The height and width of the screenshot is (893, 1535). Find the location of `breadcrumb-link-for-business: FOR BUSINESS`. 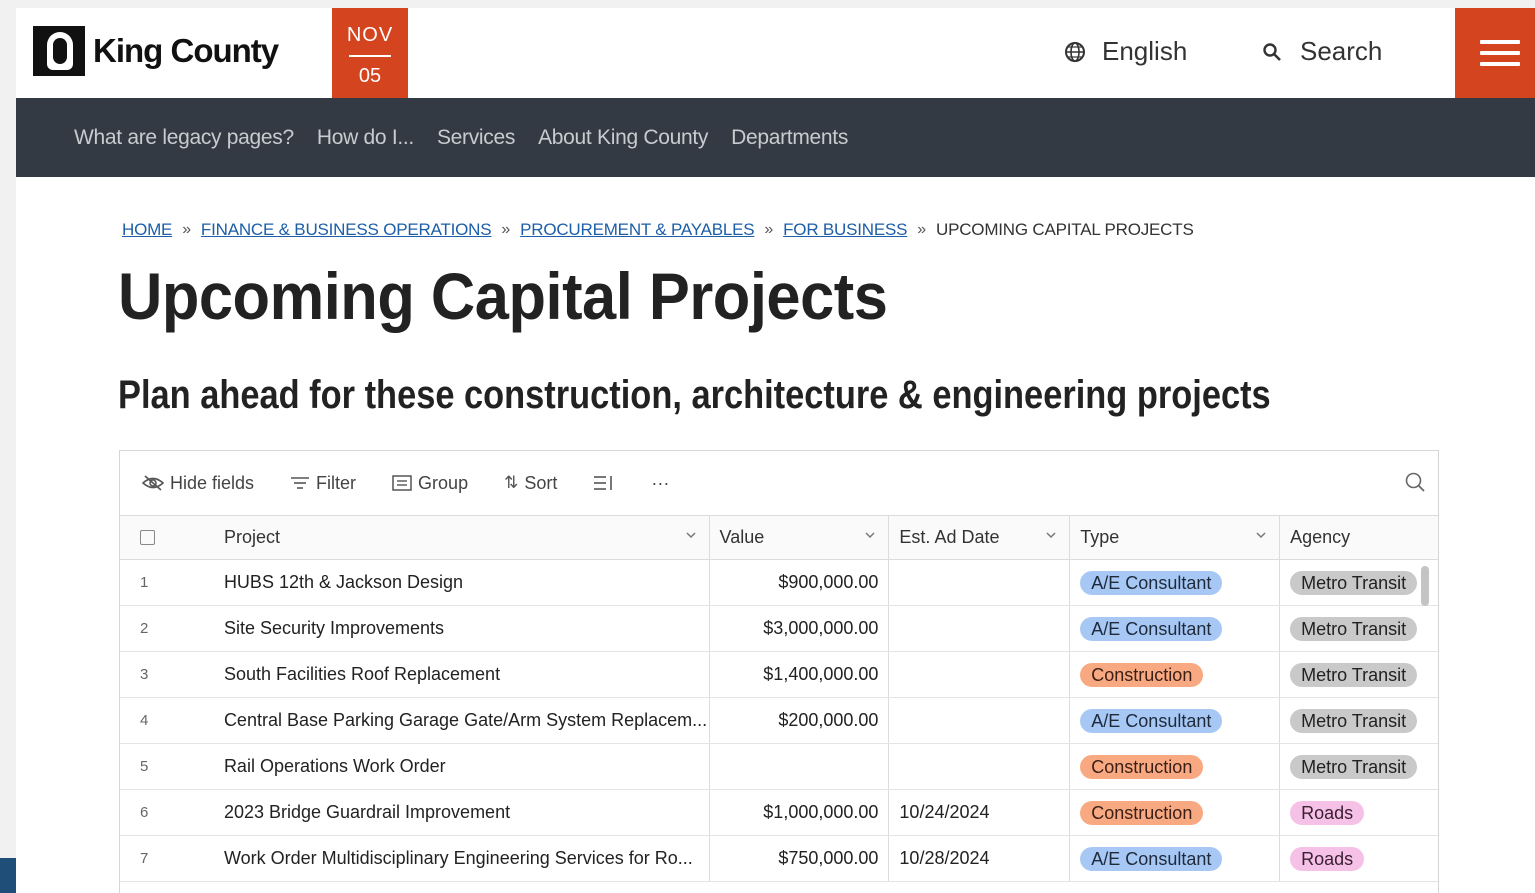

breadcrumb-link-for-business: FOR BUSINESS is located at coordinates (845, 230).